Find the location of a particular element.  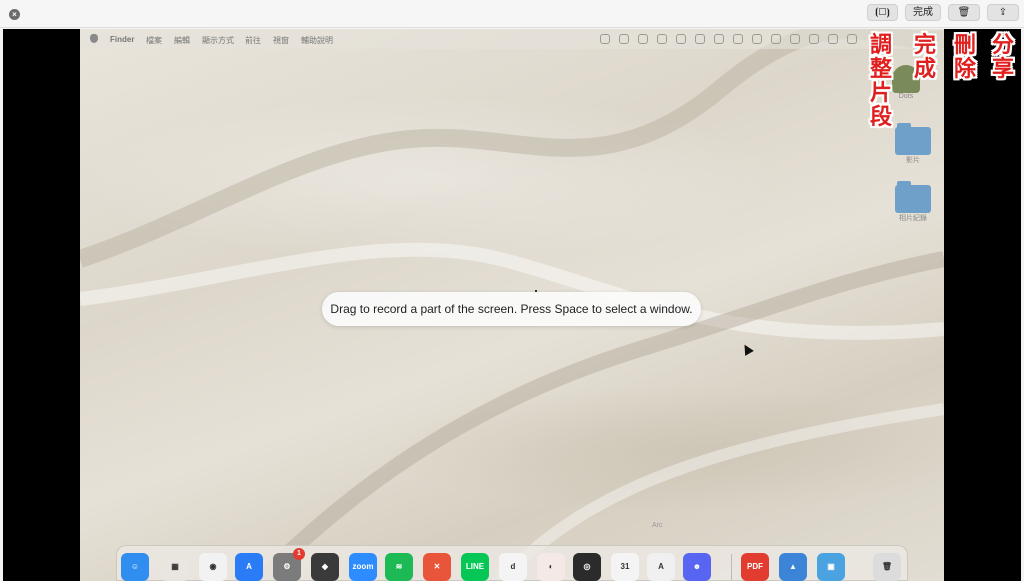

dock-app-zoom: zoom is located at coordinates (363, 567).